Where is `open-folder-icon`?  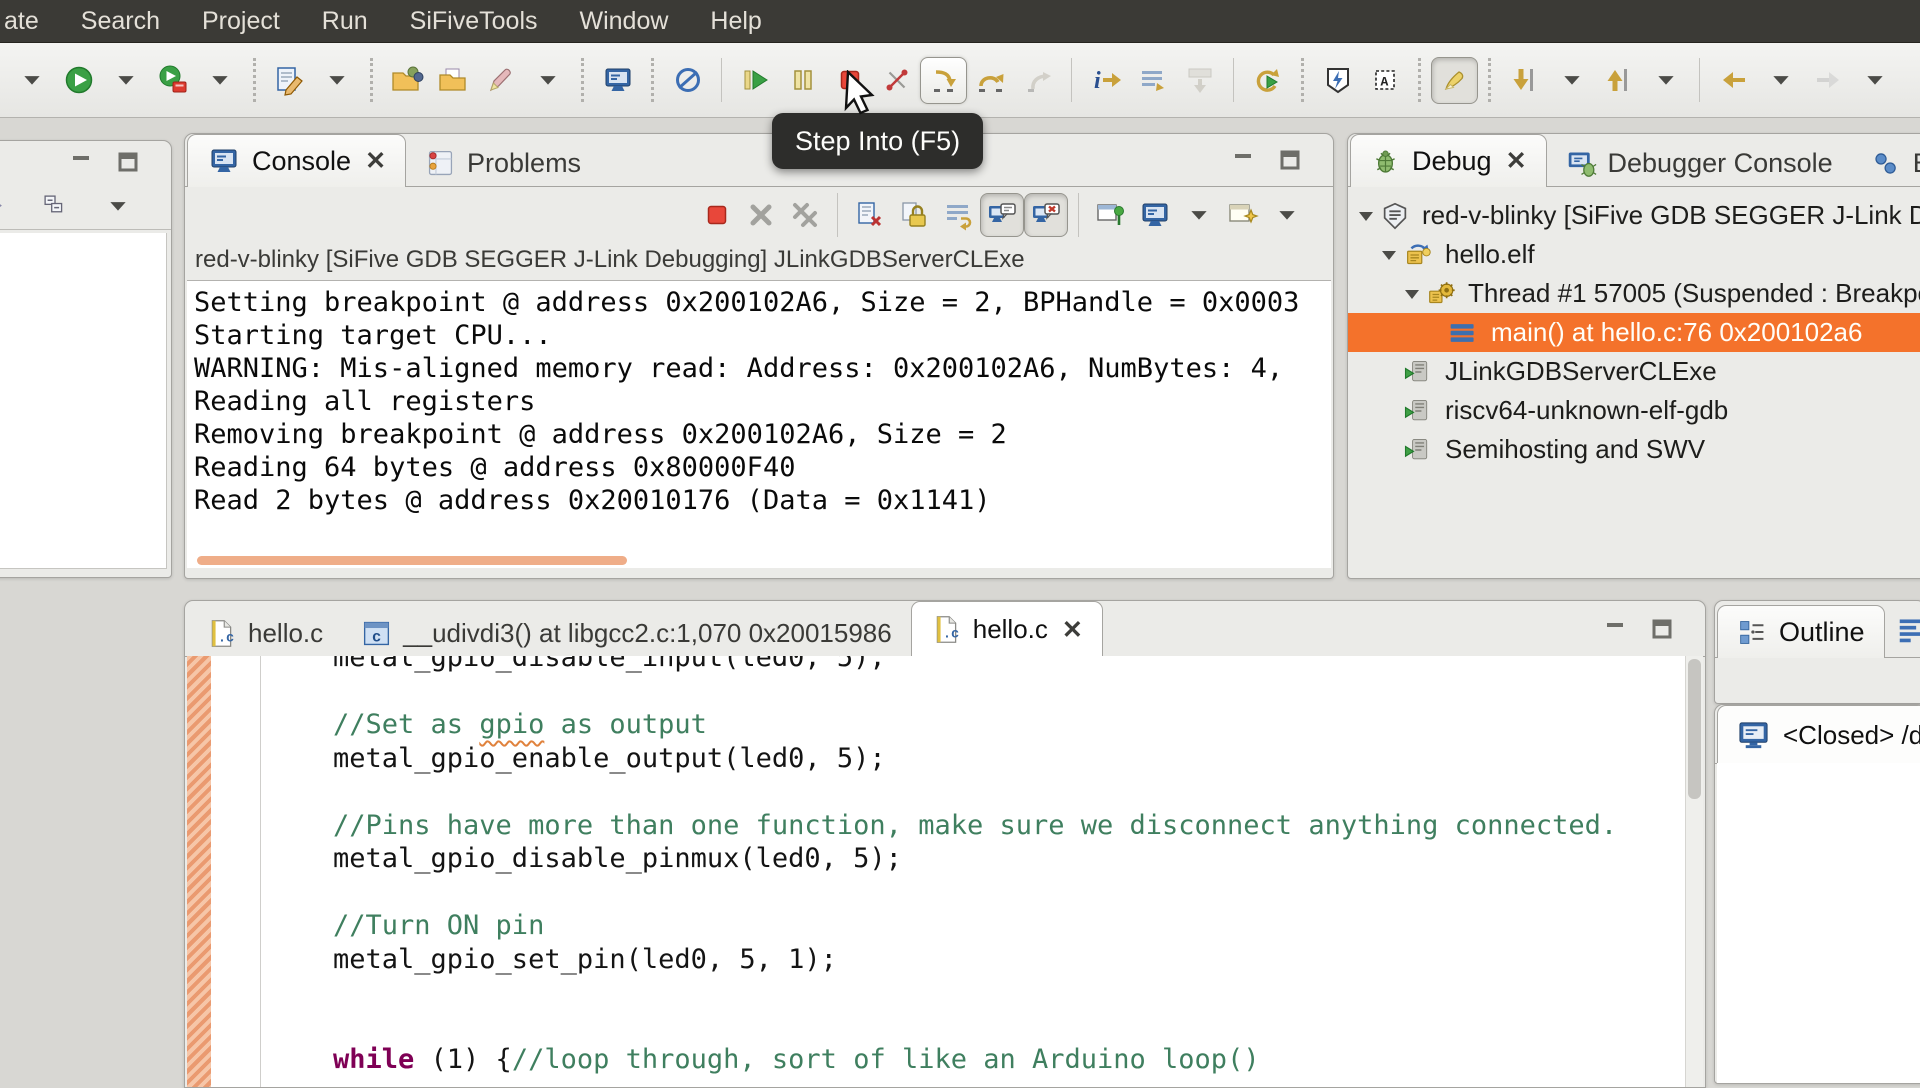
open-folder-icon is located at coordinates (453, 80).